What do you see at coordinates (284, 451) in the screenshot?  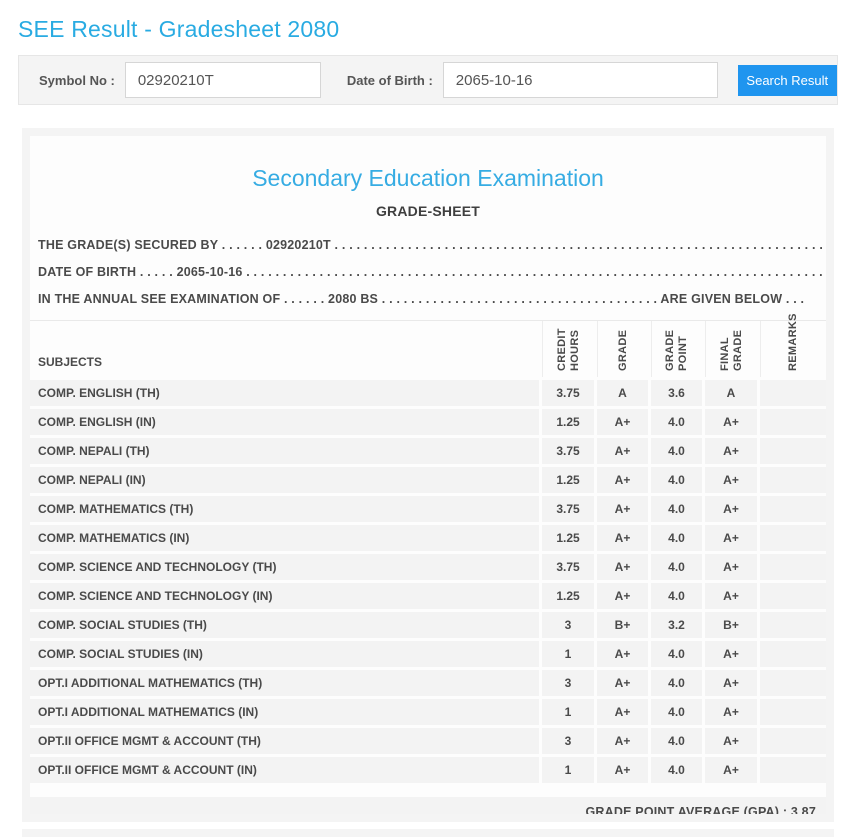 I see `subject-cell: COMP. NEPALI (TH)` at bounding box center [284, 451].